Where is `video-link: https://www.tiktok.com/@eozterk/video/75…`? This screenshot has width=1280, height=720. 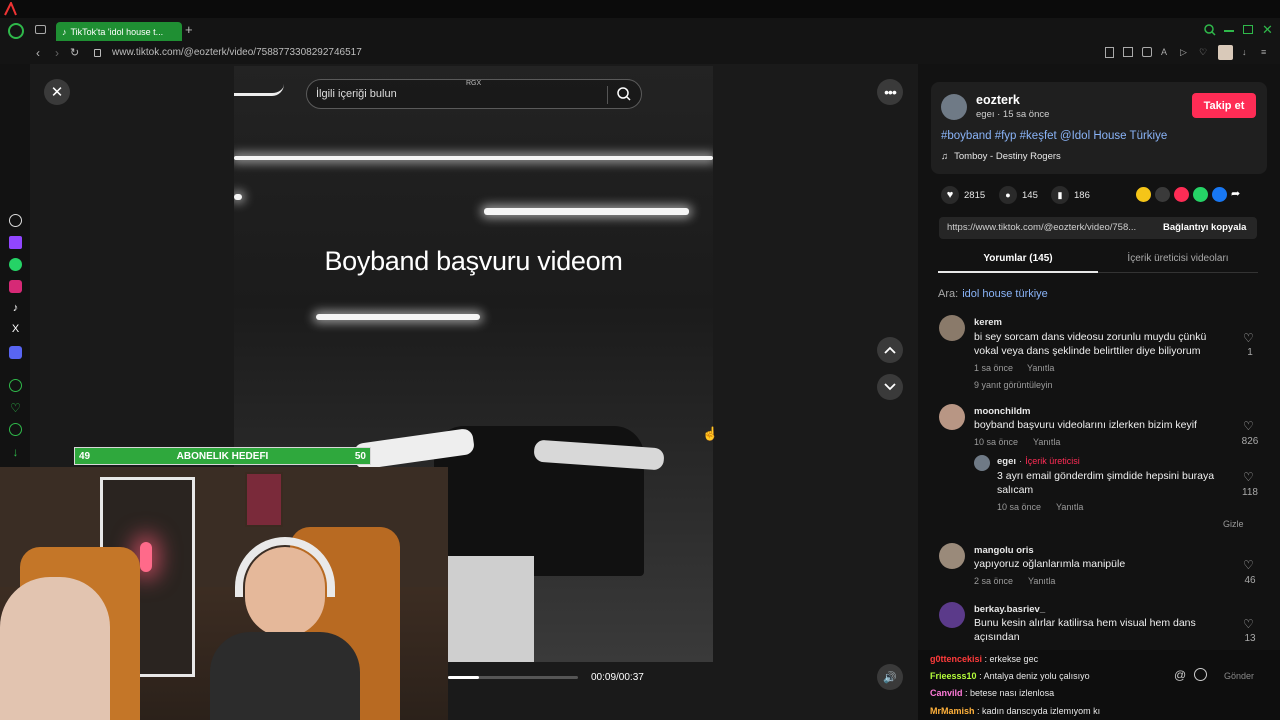 video-link: https://www.tiktok.com/@eozterk/video/75… is located at coordinates (1041, 227).